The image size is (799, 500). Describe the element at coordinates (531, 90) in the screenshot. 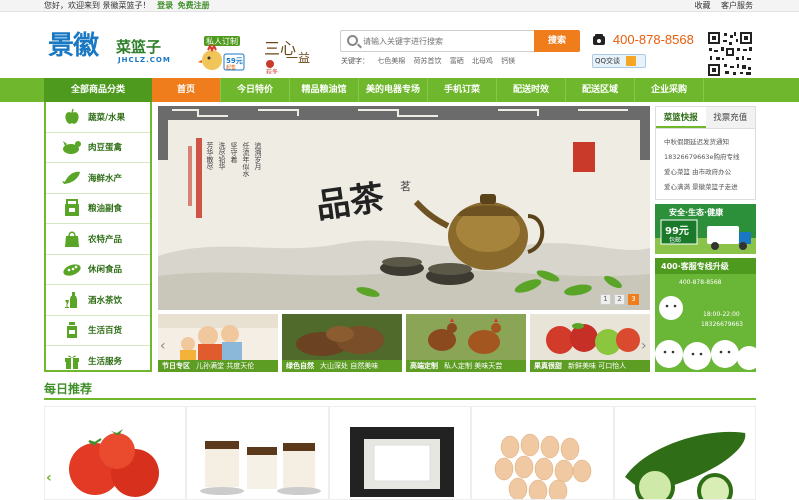

I see `nav-item-delivery-time: 配送时效` at that location.